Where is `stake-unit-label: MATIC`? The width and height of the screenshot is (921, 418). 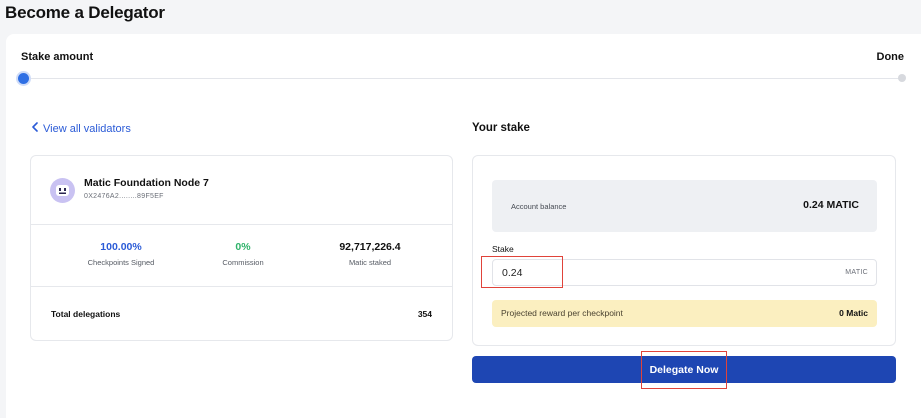
stake-unit-label: MATIC is located at coordinates (856, 272).